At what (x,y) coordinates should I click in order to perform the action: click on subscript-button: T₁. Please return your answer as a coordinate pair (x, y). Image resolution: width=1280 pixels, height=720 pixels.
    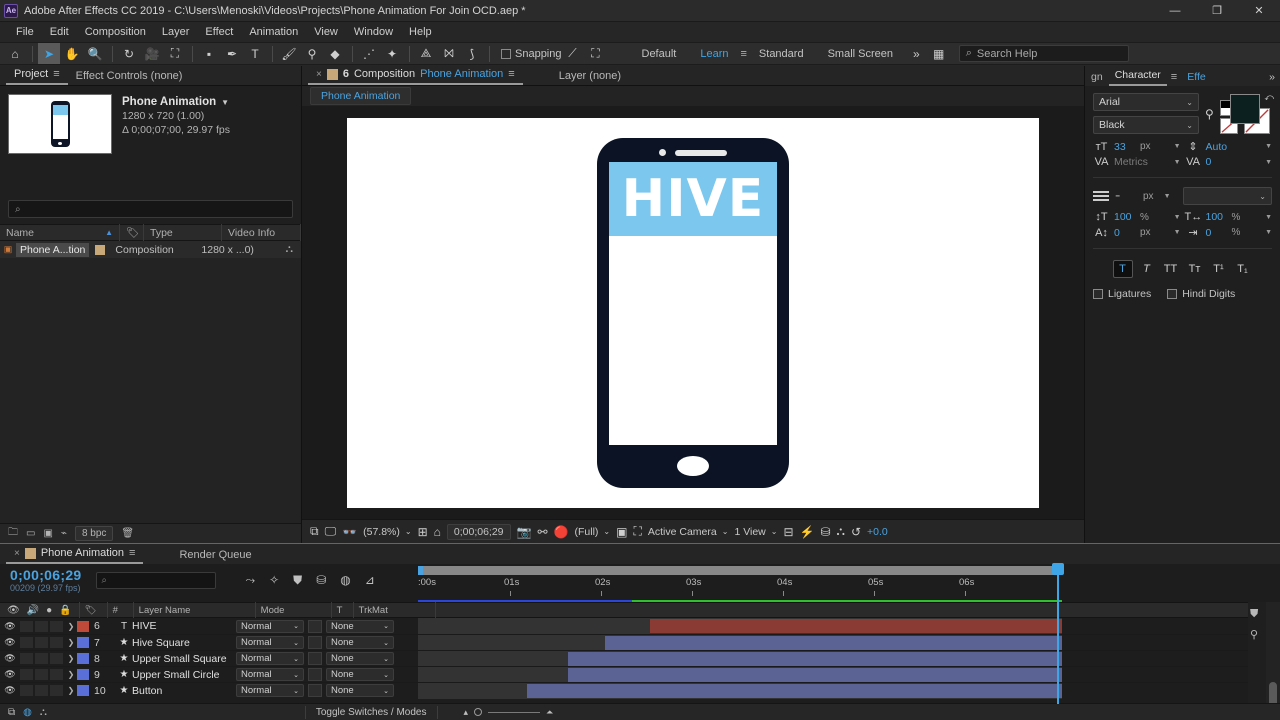
    Looking at the image, I should click on (1243, 269).